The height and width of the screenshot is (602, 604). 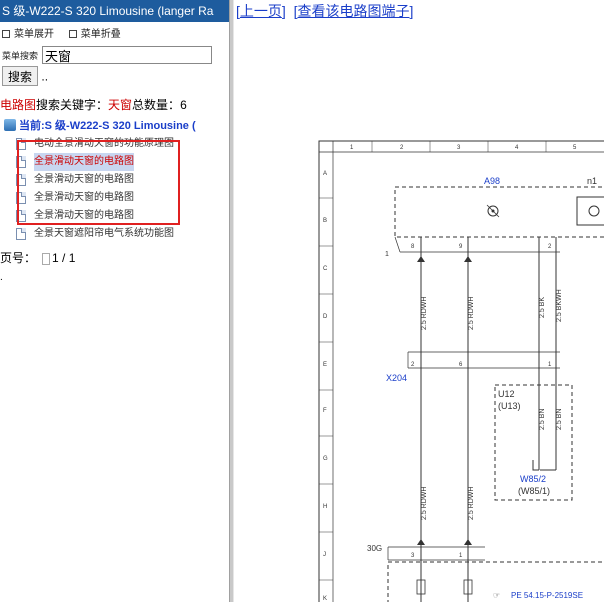 What do you see at coordinates (575, 148) in the screenshot?
I see `col-number: 5` at bounding box center [575, 148].